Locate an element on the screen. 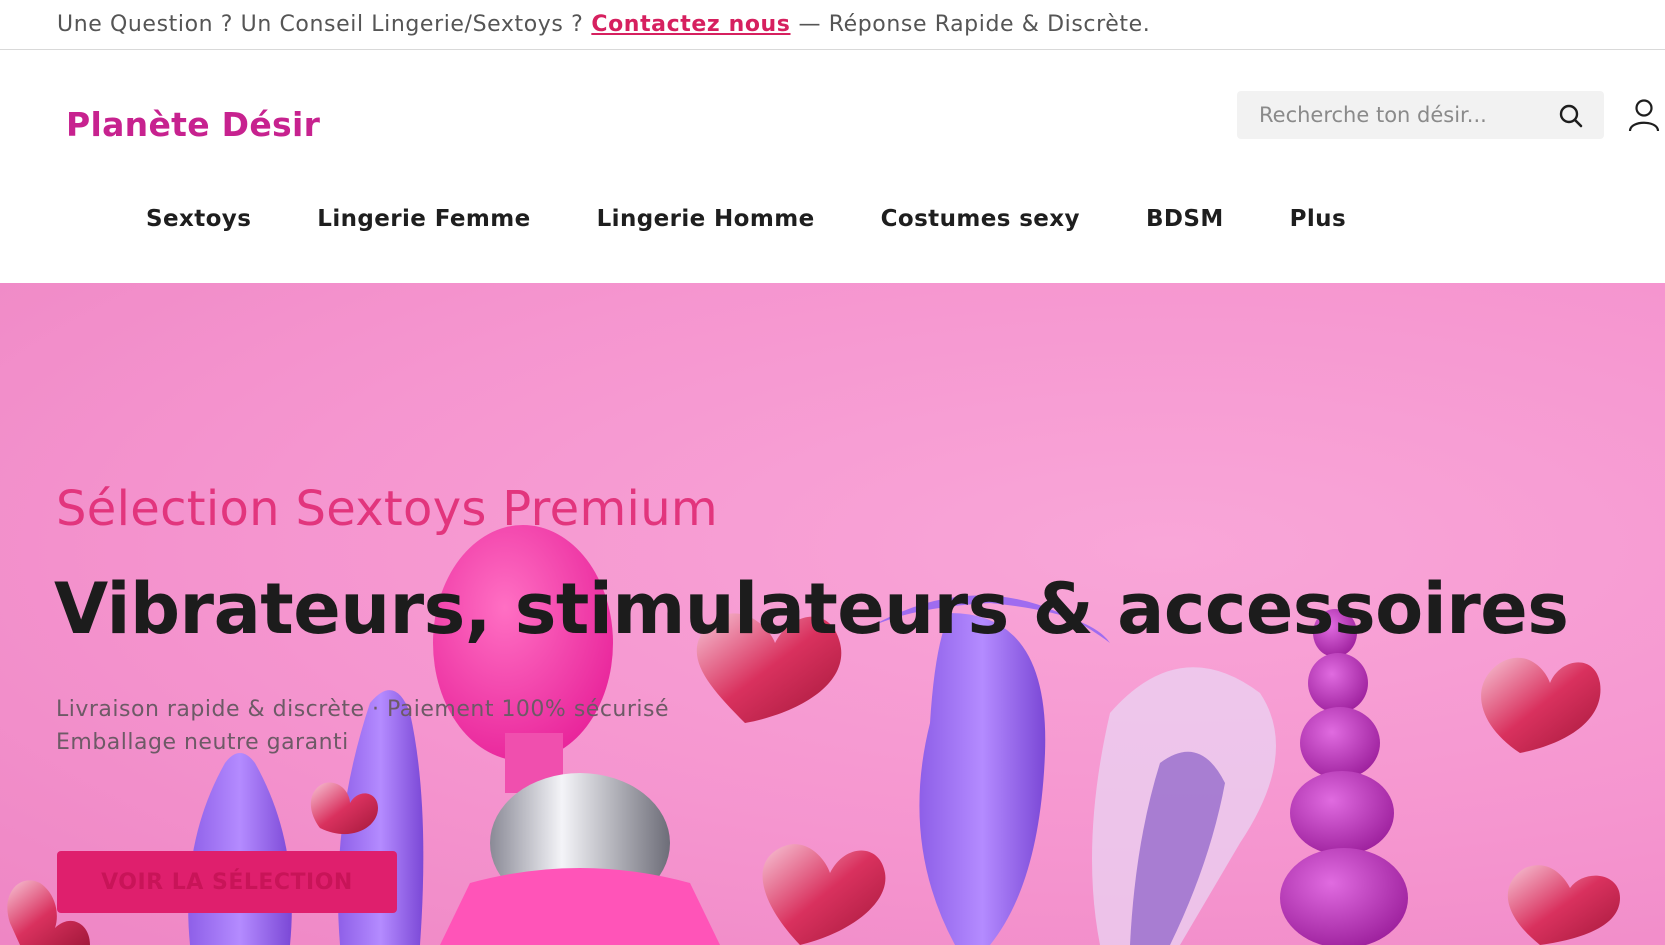 The height and width of the screenshot is (945, 1665). site-logo: Planète Désir is located at coordinates (193, 124).